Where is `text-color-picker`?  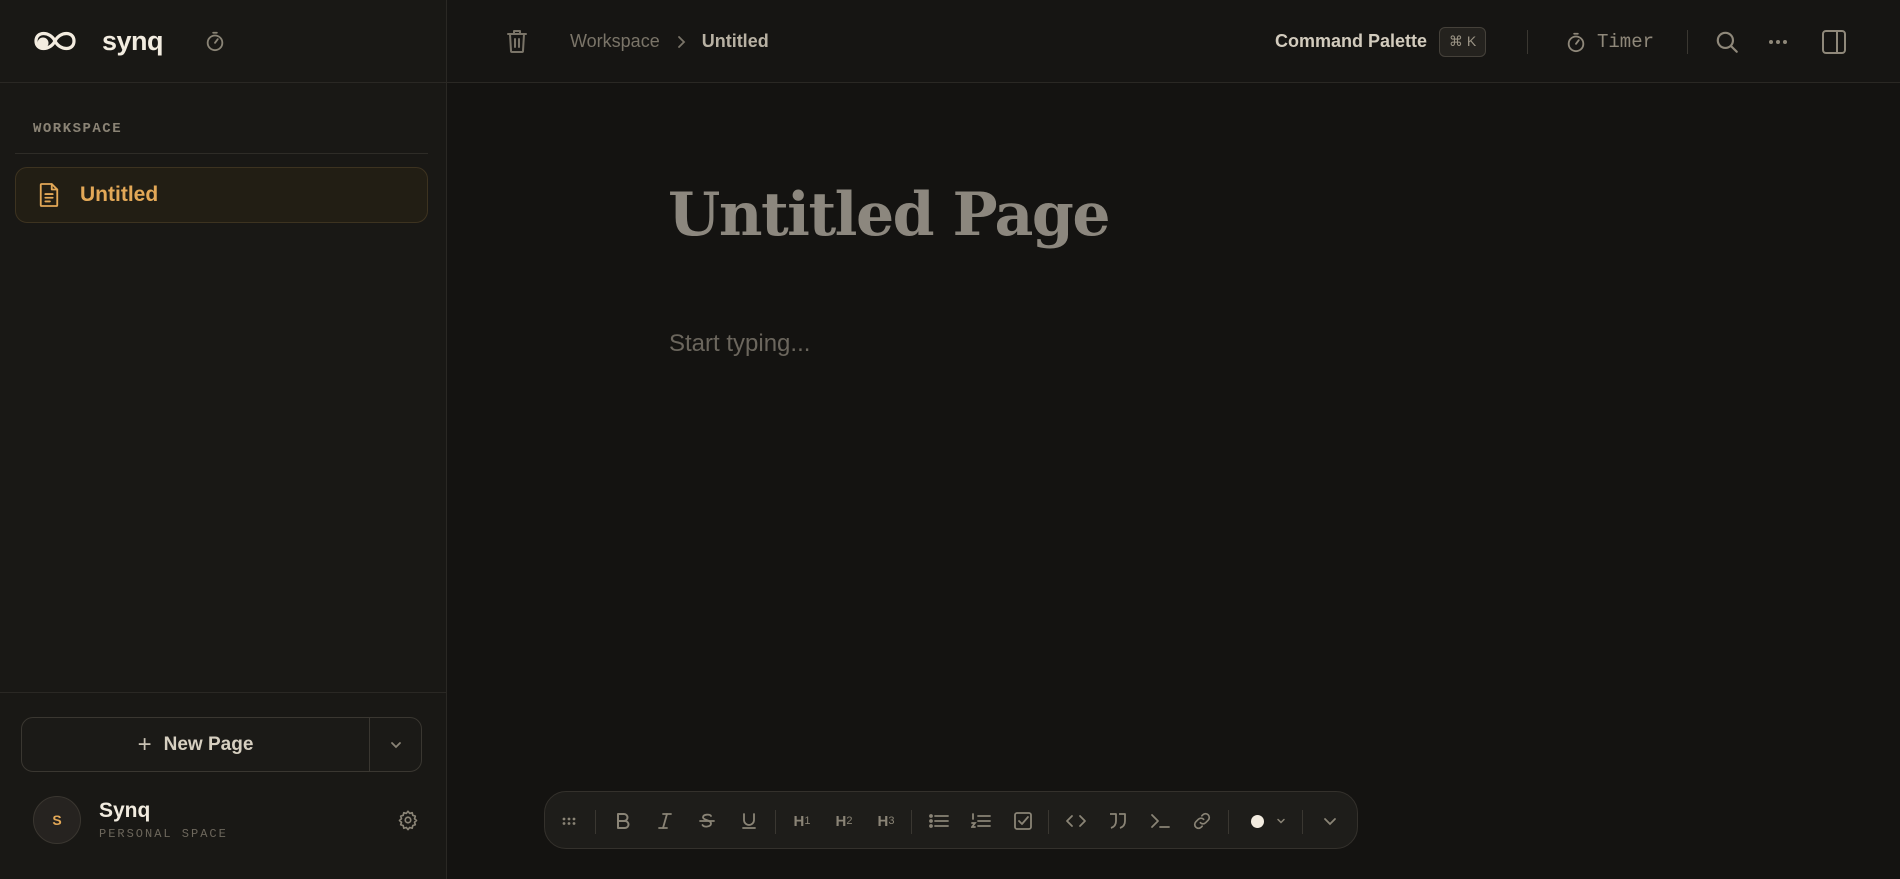 text-color-picker is located at coordinates (1268, 821).